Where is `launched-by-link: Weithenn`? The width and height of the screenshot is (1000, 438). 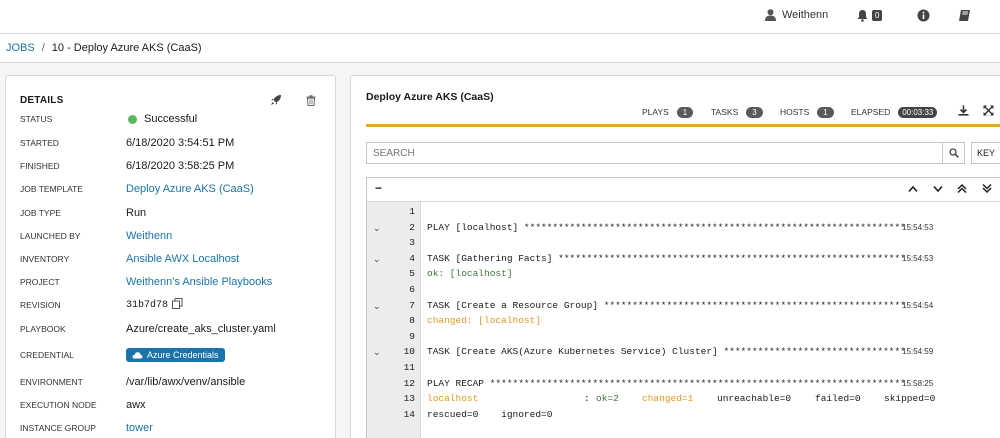 launched-by-link: Weithenn is located at coordinates (149, 236).